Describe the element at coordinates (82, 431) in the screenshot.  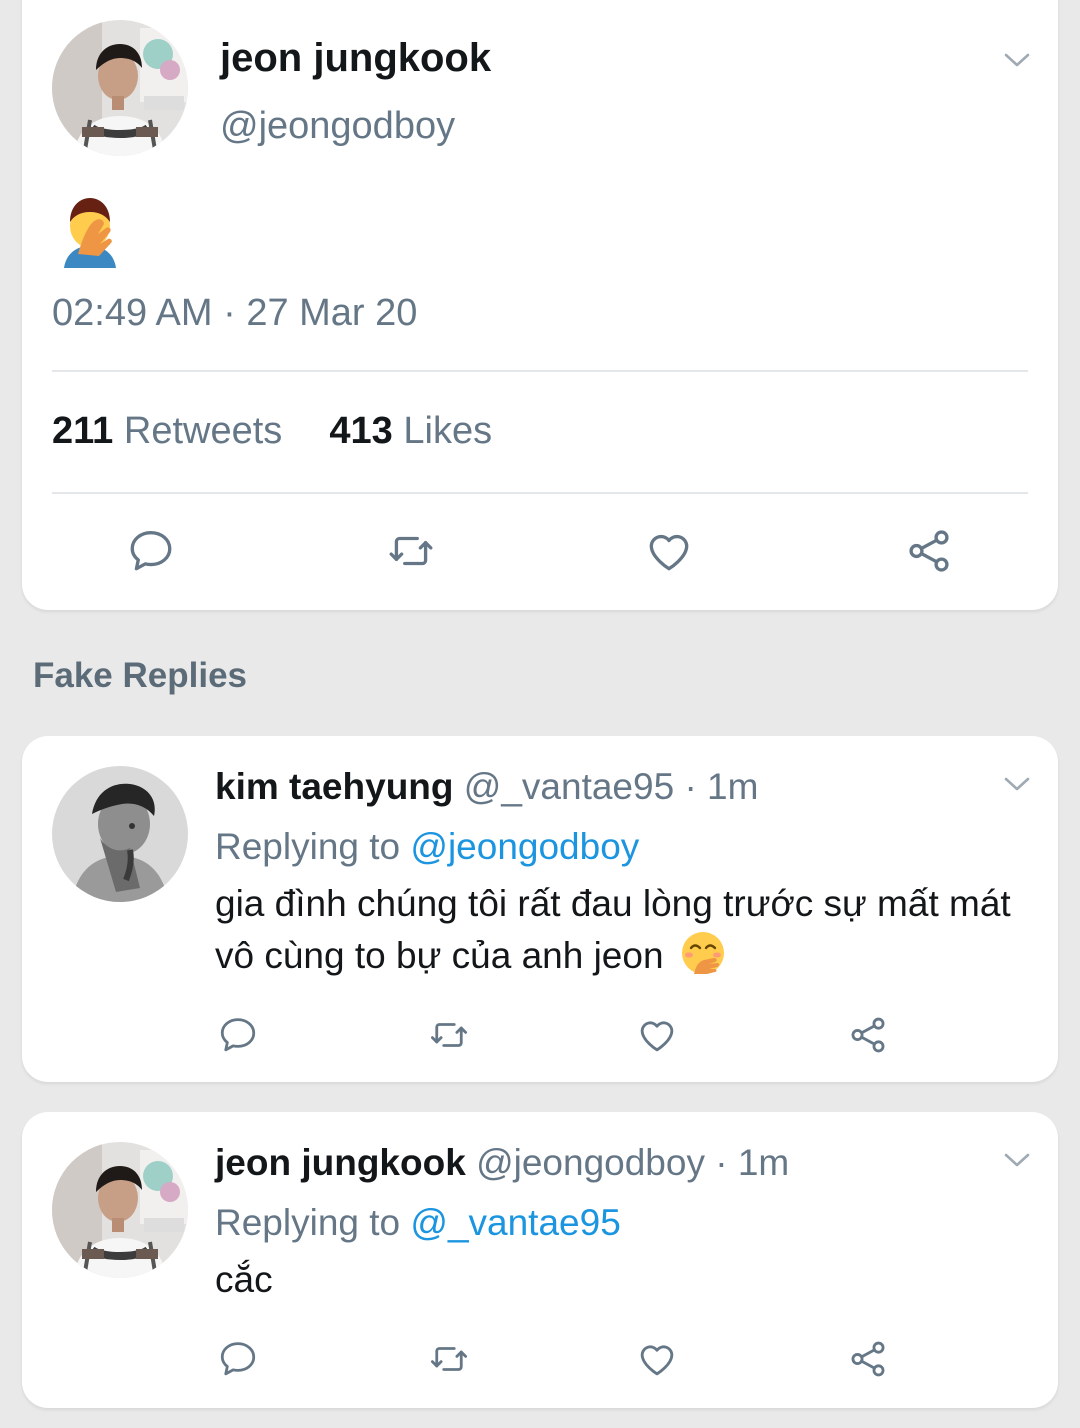
I see `retweets-count: 211` at that location.